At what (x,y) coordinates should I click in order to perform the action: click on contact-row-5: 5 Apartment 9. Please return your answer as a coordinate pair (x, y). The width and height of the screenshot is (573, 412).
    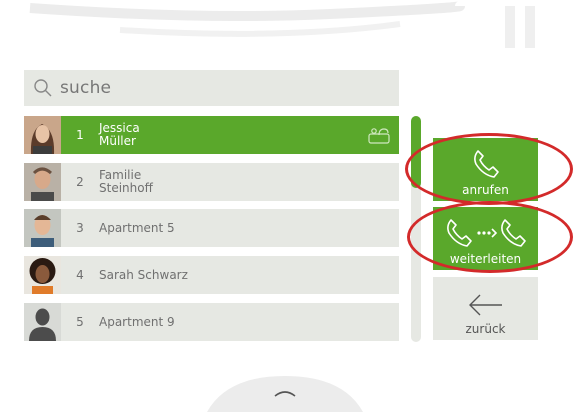
    Looking at the image, I should click on (211, 322).